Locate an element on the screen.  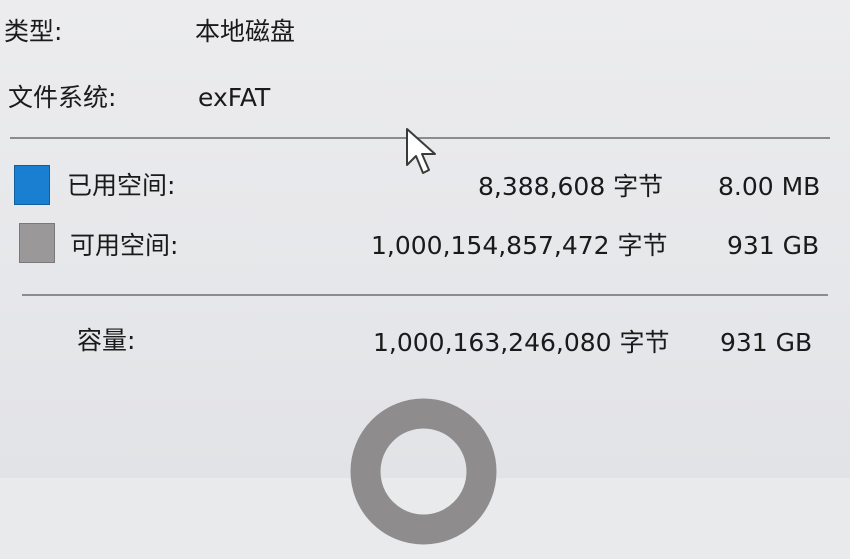
free-space-bytes: 1,000,154,857,472 字节 is located at coordinates (519, 245).